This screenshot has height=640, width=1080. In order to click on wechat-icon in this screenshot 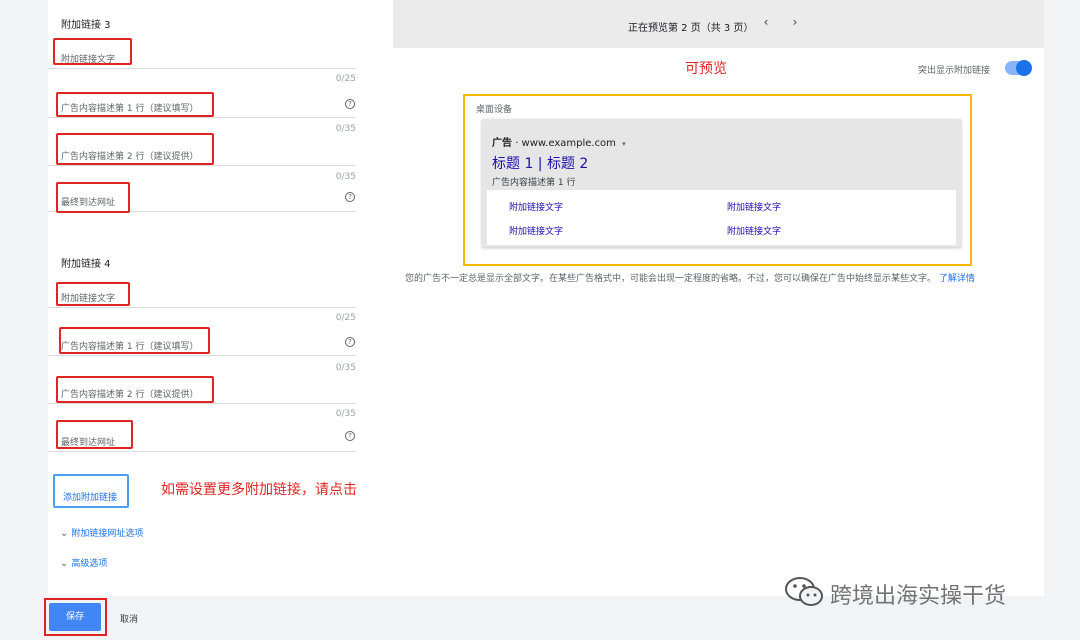, I will do `click(804, 591)`.